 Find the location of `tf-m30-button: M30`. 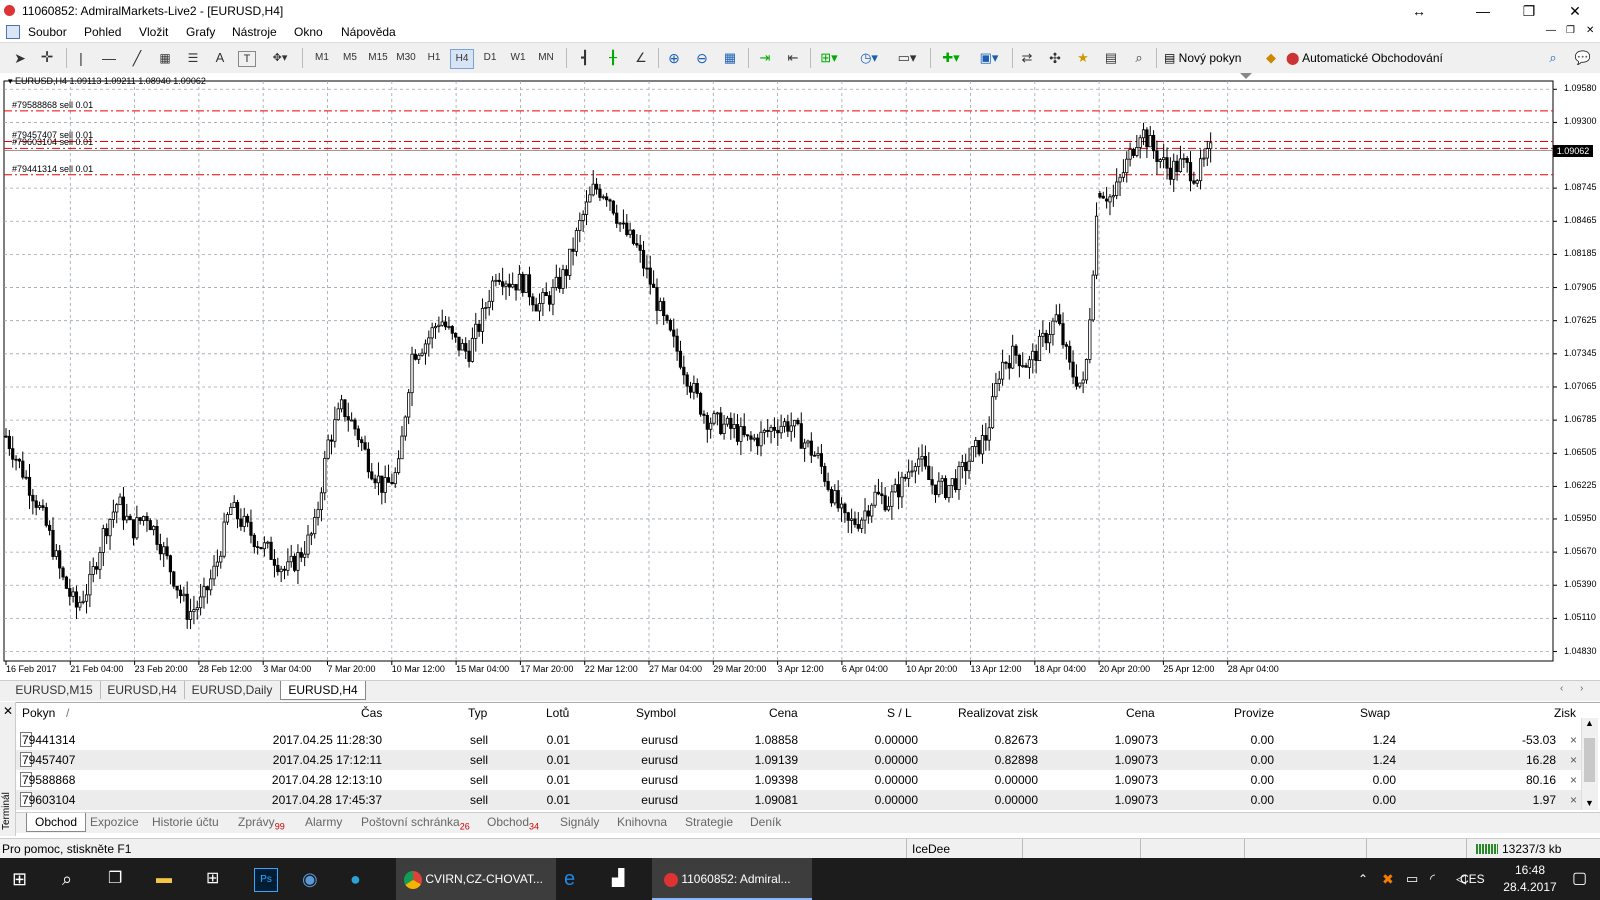

tf-m30-button: M30 is located at coordinates (406, 58).